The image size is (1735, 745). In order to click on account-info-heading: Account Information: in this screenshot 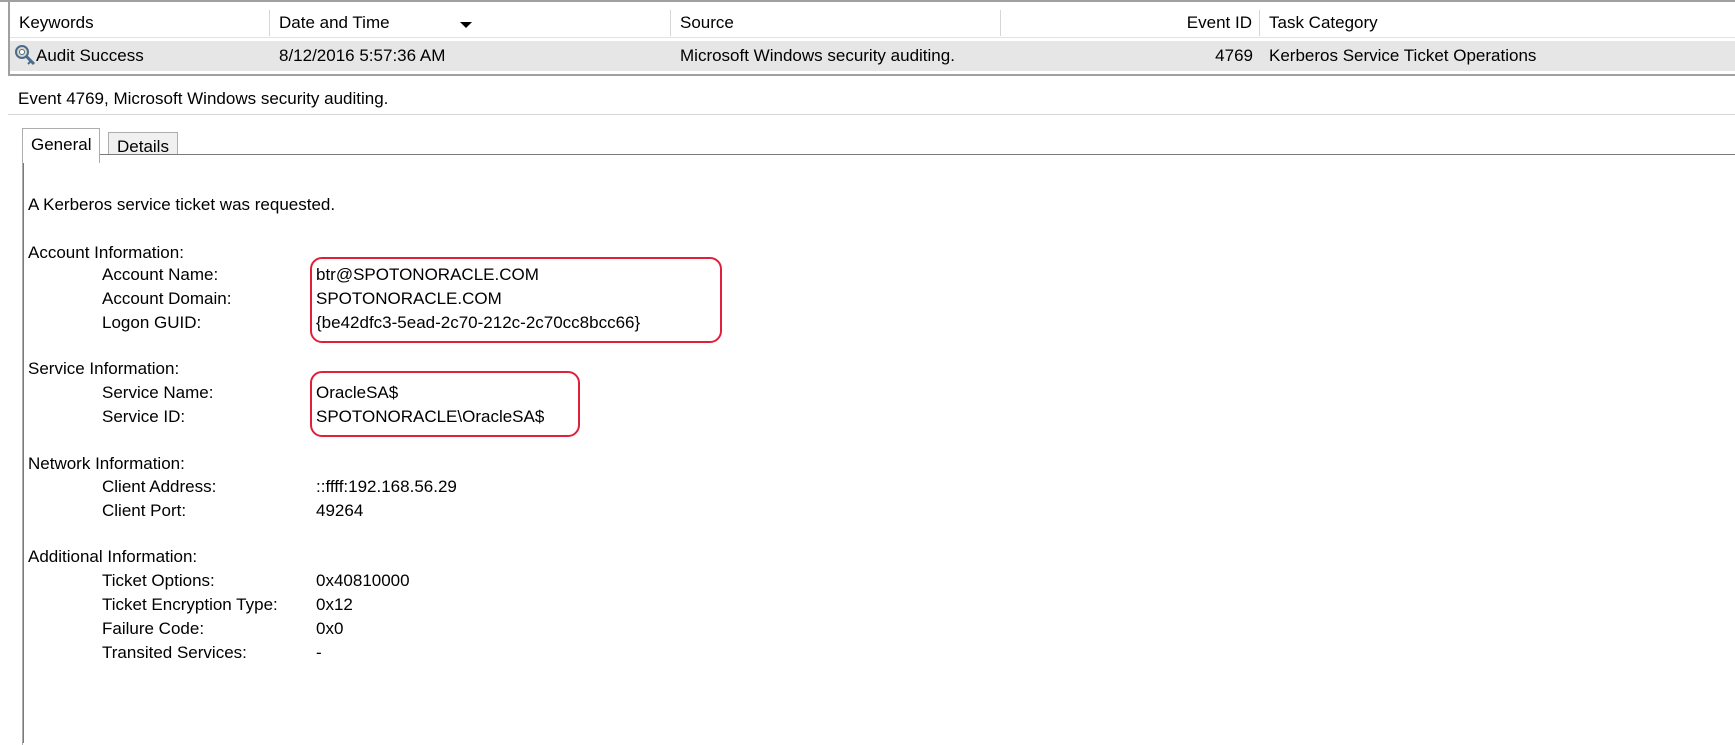, I will do `click(106, 252)`.